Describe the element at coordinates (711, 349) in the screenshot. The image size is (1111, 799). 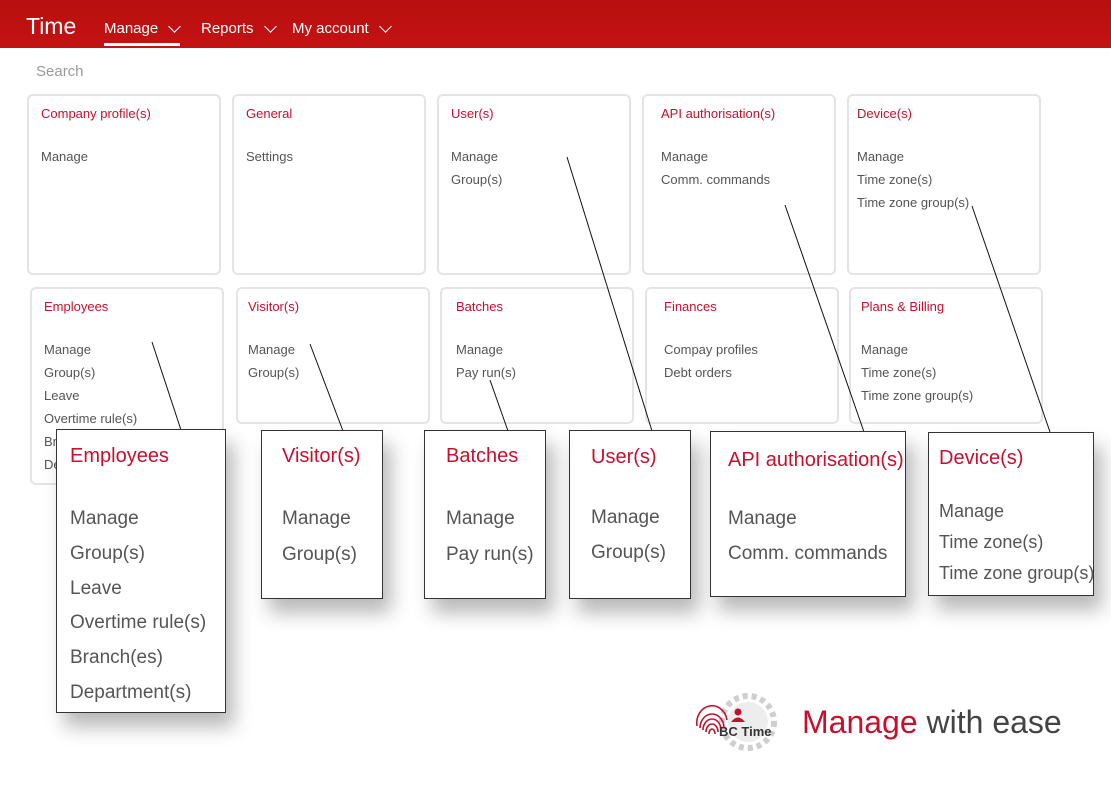
I see `card-link-company-profiles: Compay profiles` at that location.